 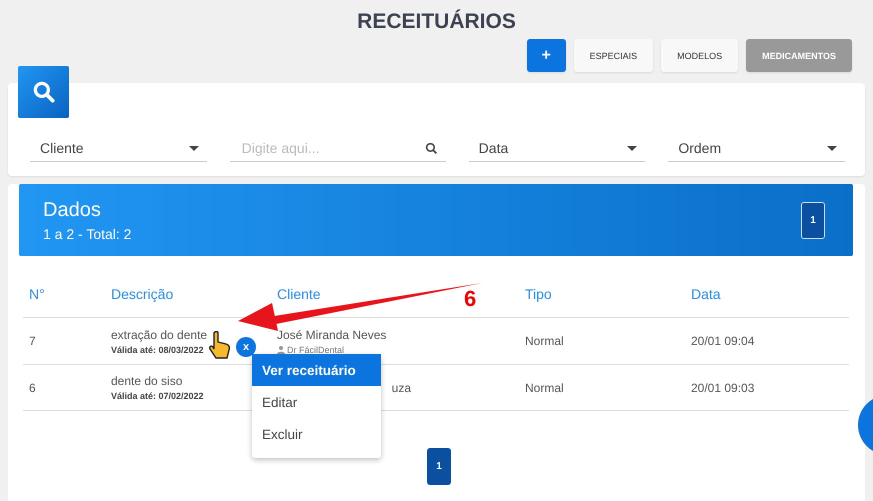 I want to click on add-button: +, so click(x=546, y=55).